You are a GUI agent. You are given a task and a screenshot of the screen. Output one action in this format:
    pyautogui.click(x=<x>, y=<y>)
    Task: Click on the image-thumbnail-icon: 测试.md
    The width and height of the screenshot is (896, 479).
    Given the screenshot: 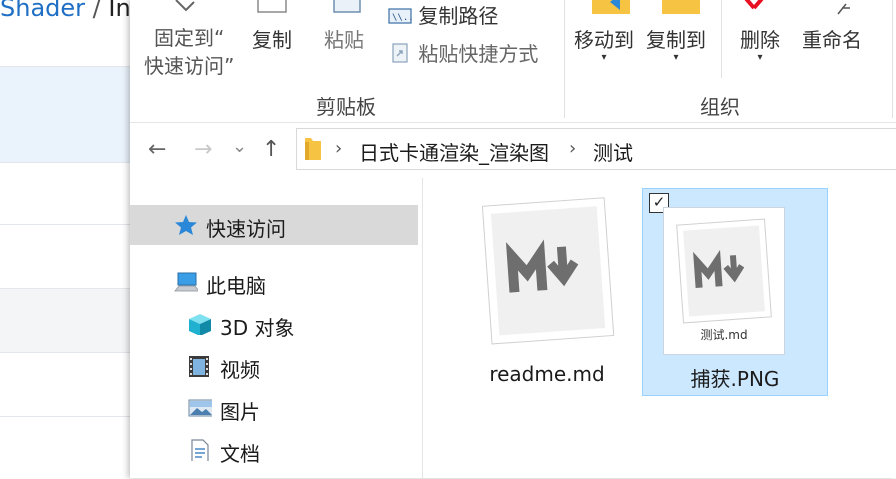 What is the action you would take?
    pyautogui.click(x=724, y=281)
    